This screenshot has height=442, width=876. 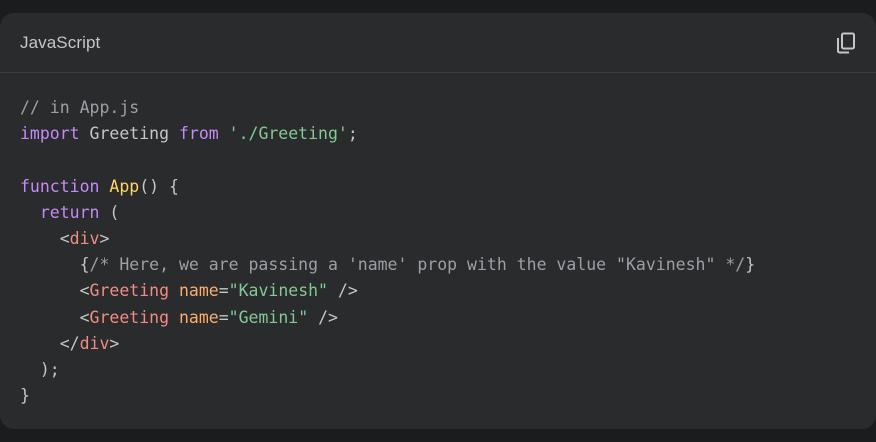 I want to click on code-token-keyword: from, so click(x=198, y=134).